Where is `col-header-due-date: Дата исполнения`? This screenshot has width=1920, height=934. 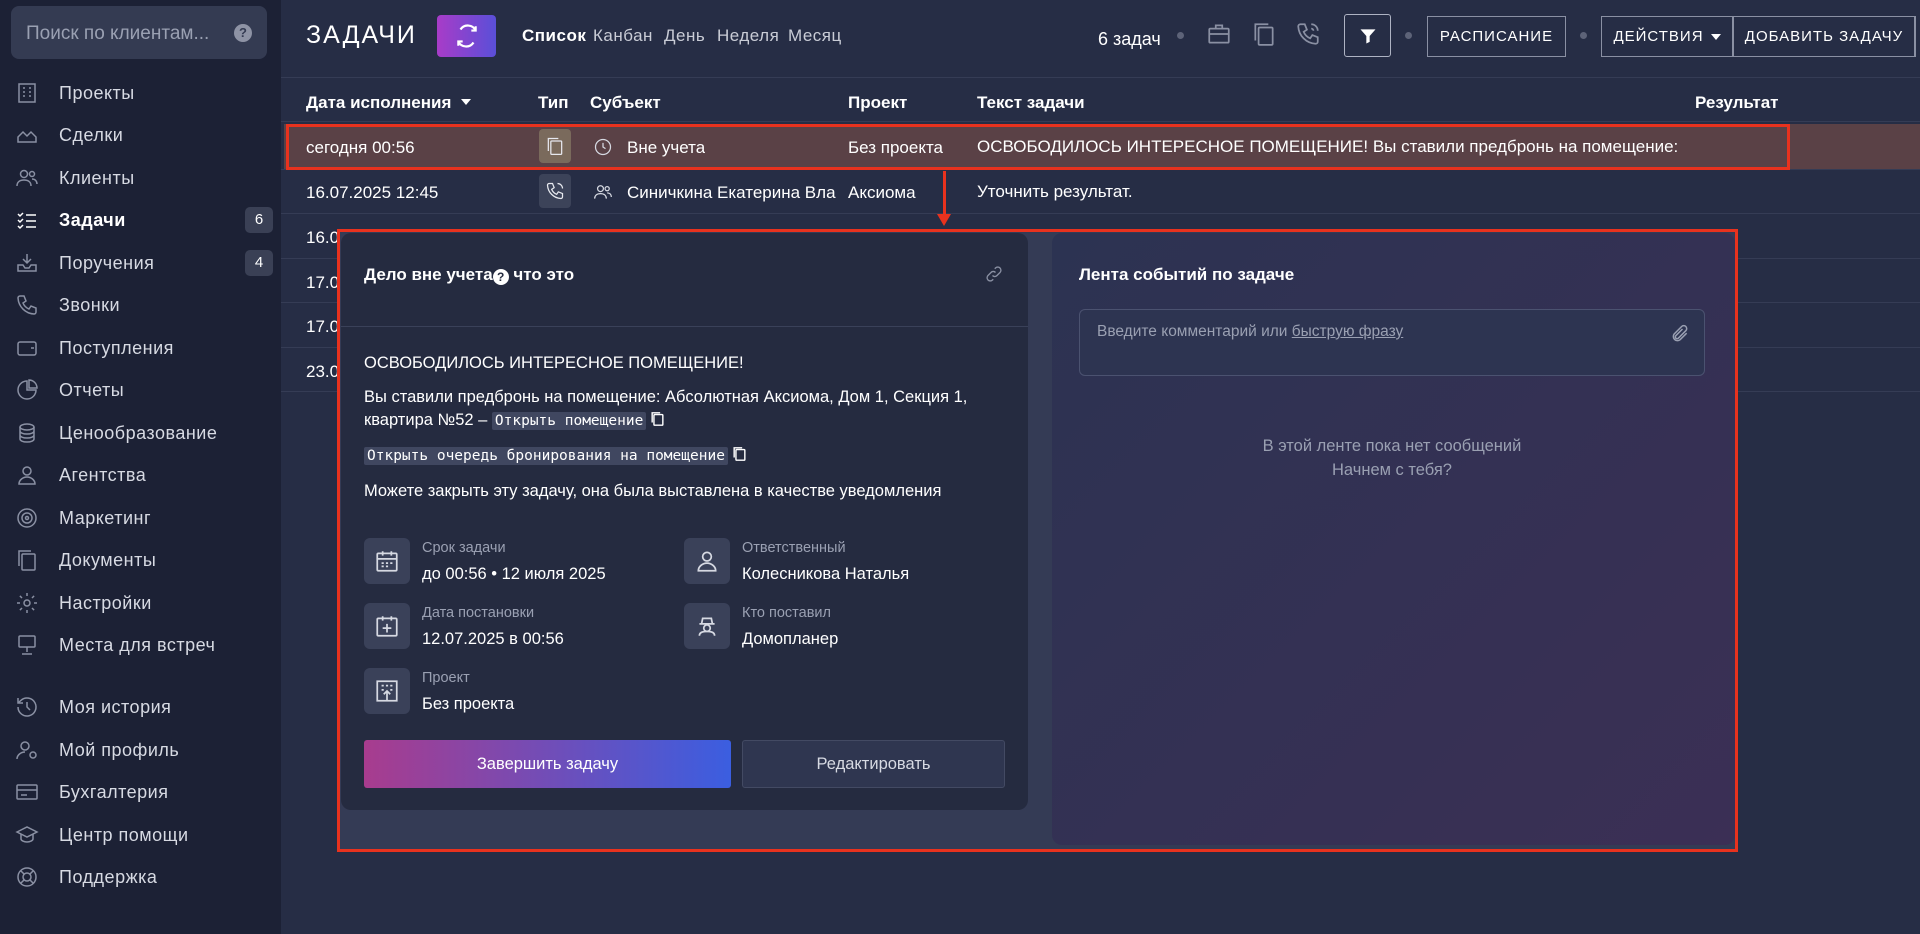
col-header-due-date: Дата исполнения is located at coordinates (389, 103).